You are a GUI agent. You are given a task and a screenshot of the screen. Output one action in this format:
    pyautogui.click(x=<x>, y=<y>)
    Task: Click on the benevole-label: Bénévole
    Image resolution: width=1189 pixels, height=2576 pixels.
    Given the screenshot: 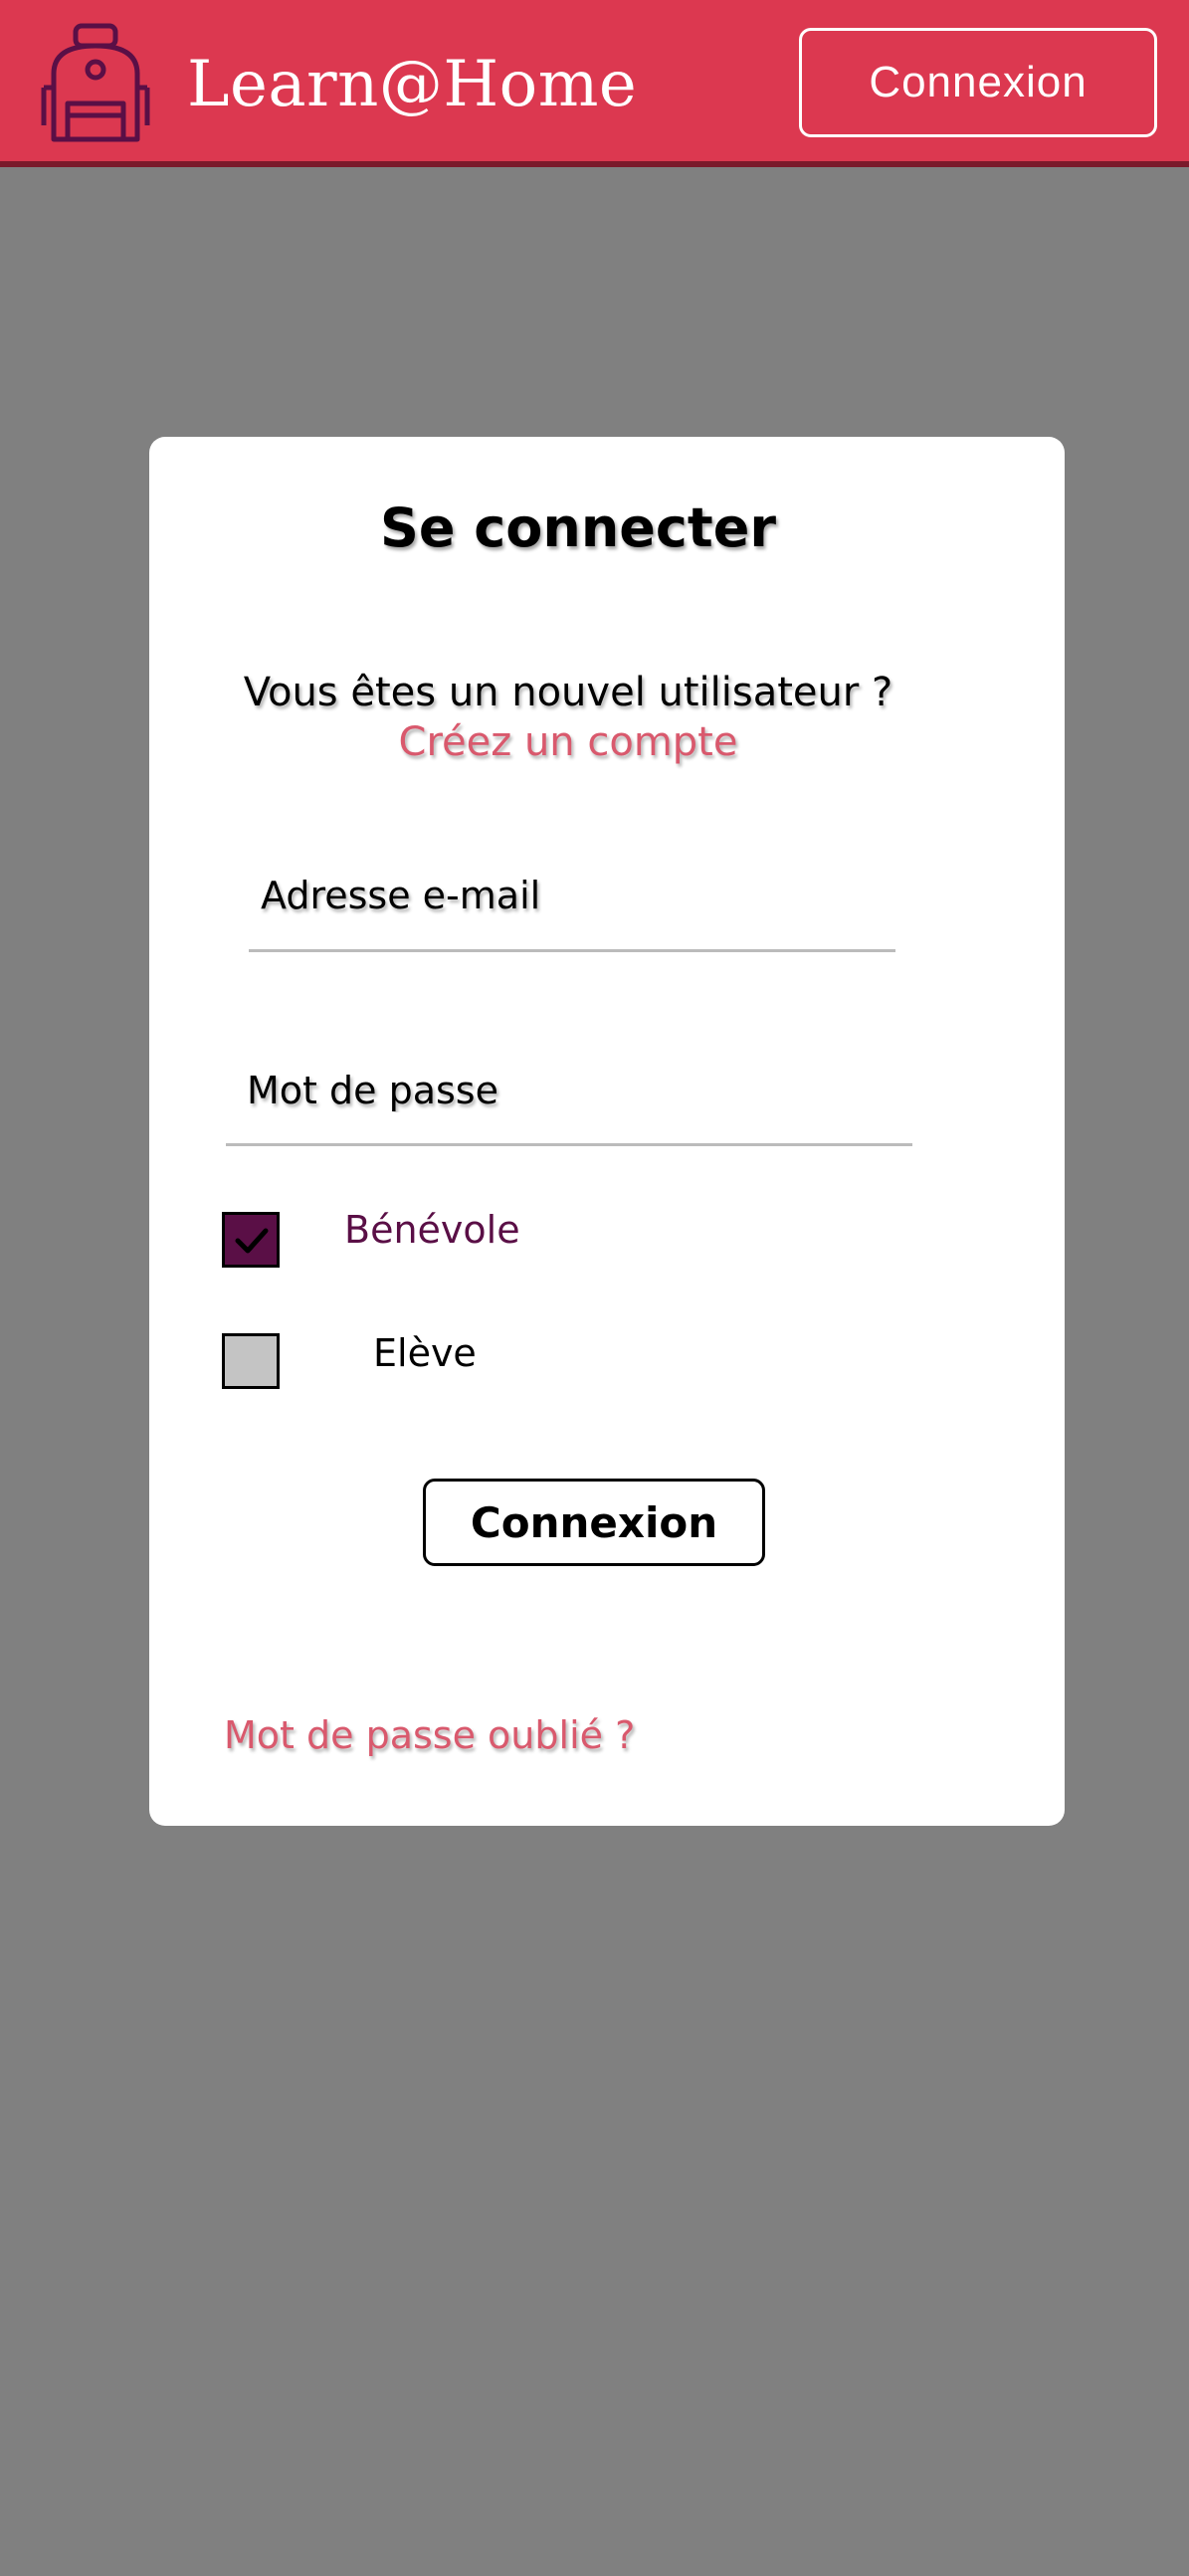 What is the action you would take?
    pyautogui.click(x=432, y=1230)
    